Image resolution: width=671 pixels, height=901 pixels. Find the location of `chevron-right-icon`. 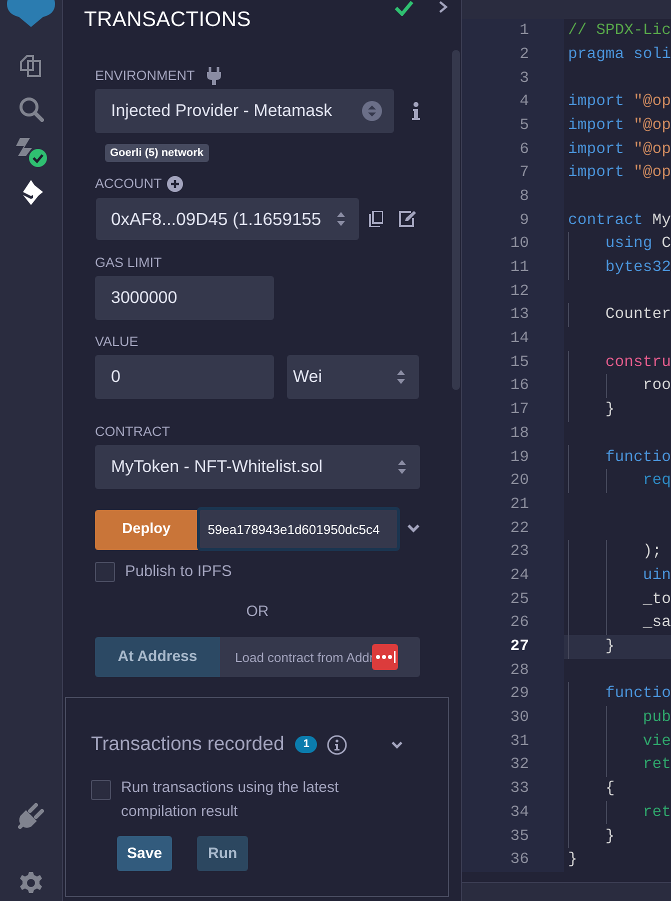

chevron-right-icon is located at coordinates (443, 7).